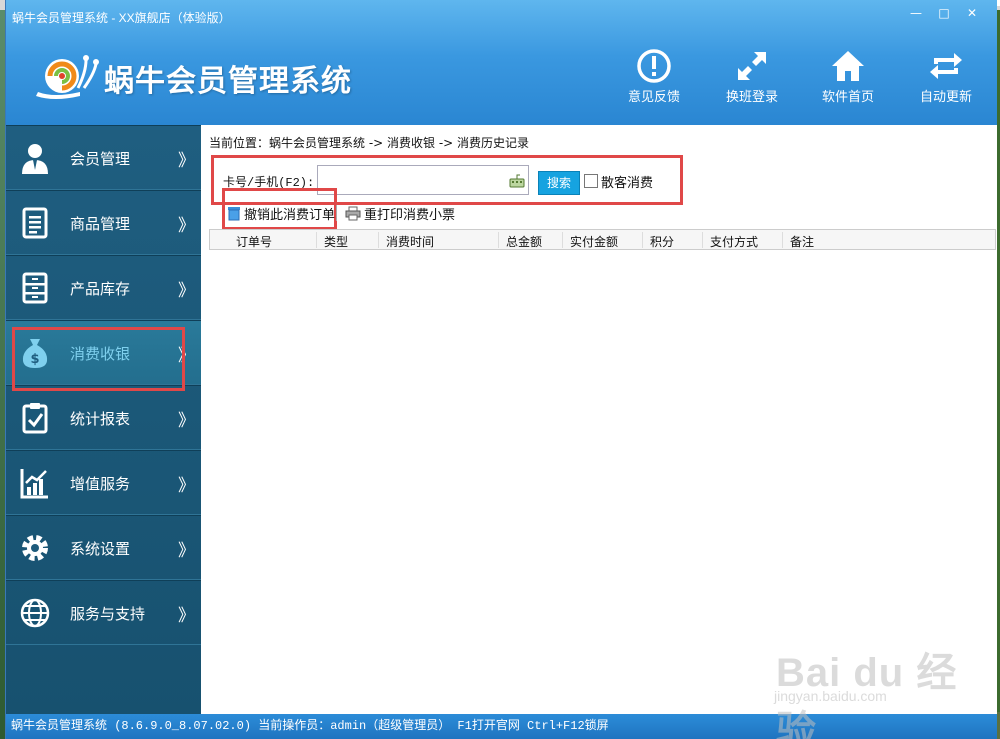 This screenshot has height=739, width=1000. I want to click on baidu-watermark: Bai du 经验 jingyan.baidu.com, so click(868, 685).